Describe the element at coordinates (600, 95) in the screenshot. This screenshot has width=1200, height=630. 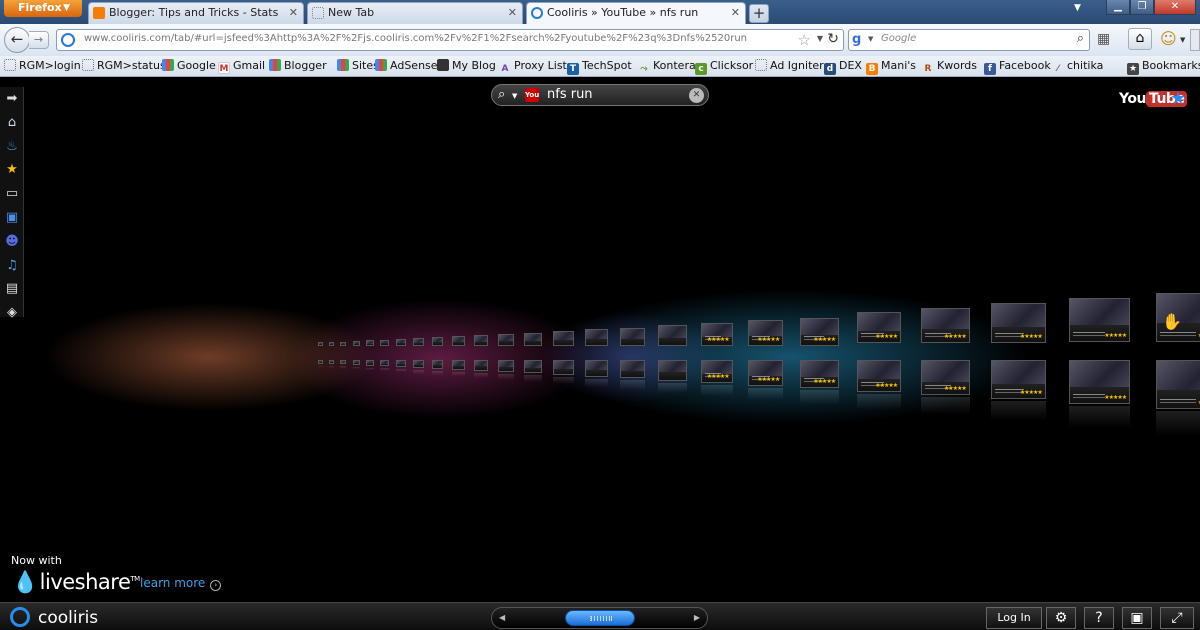
I see `wall-search-box: ⌕ ▼ You nfs run ✕` at that location.